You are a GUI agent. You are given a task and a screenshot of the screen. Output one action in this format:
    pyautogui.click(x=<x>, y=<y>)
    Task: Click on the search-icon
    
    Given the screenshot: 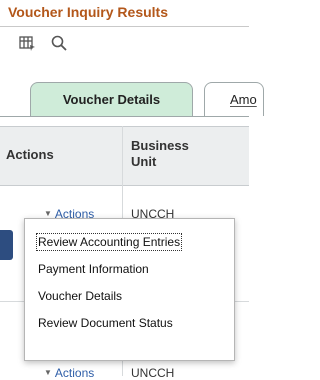 What is the action you would take?
    pyautogui.click(x=59, y=43)
    